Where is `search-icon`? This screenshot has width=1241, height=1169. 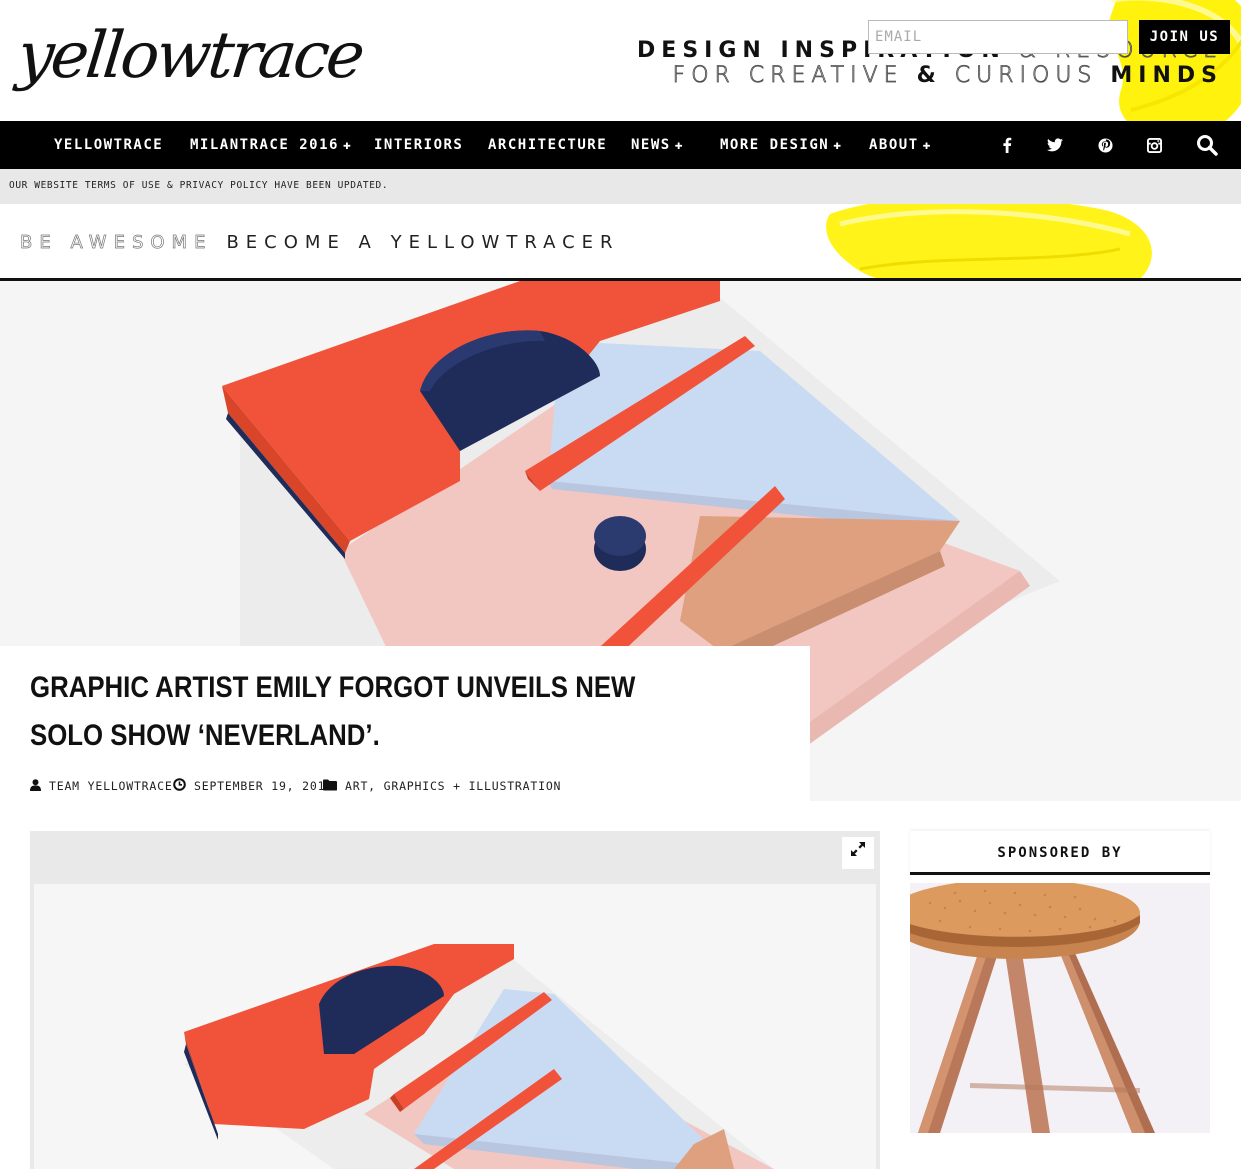
search-icon is located at coordinates (1207, 145).